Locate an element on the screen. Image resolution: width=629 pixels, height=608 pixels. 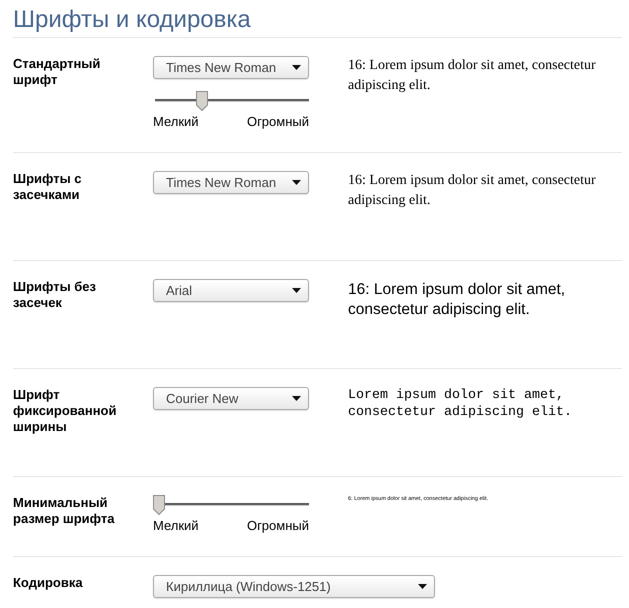
font-dropdown: Courier New is located at coordinates (231, 398).